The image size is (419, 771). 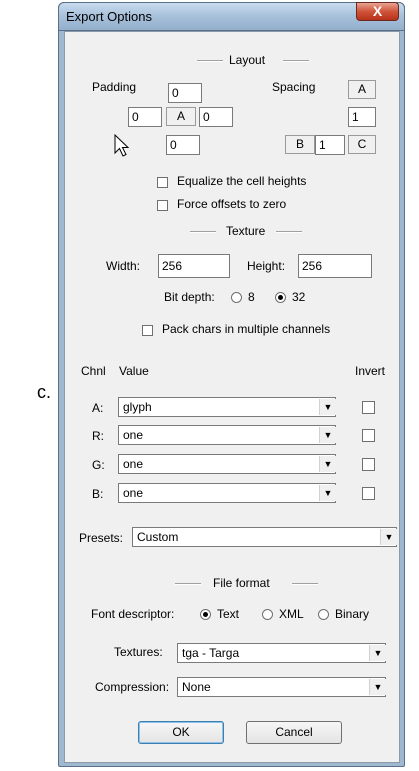 What do you see at coordinates (205, 614) in the screenshot?
I see `descriptor-text-radio` at bounding box center [205, 614].